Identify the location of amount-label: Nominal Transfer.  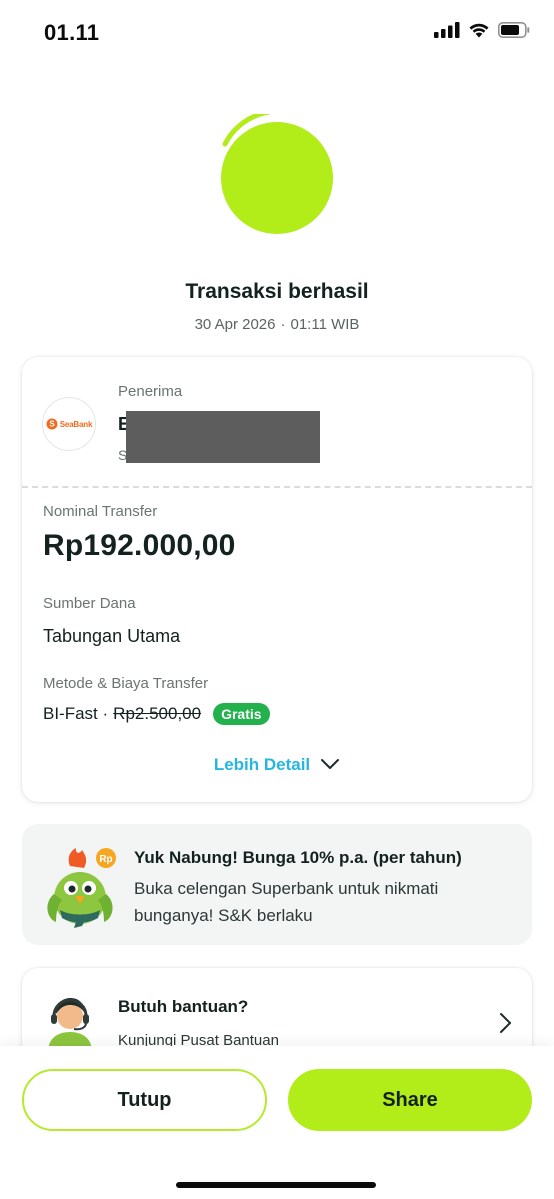
(100, 511).